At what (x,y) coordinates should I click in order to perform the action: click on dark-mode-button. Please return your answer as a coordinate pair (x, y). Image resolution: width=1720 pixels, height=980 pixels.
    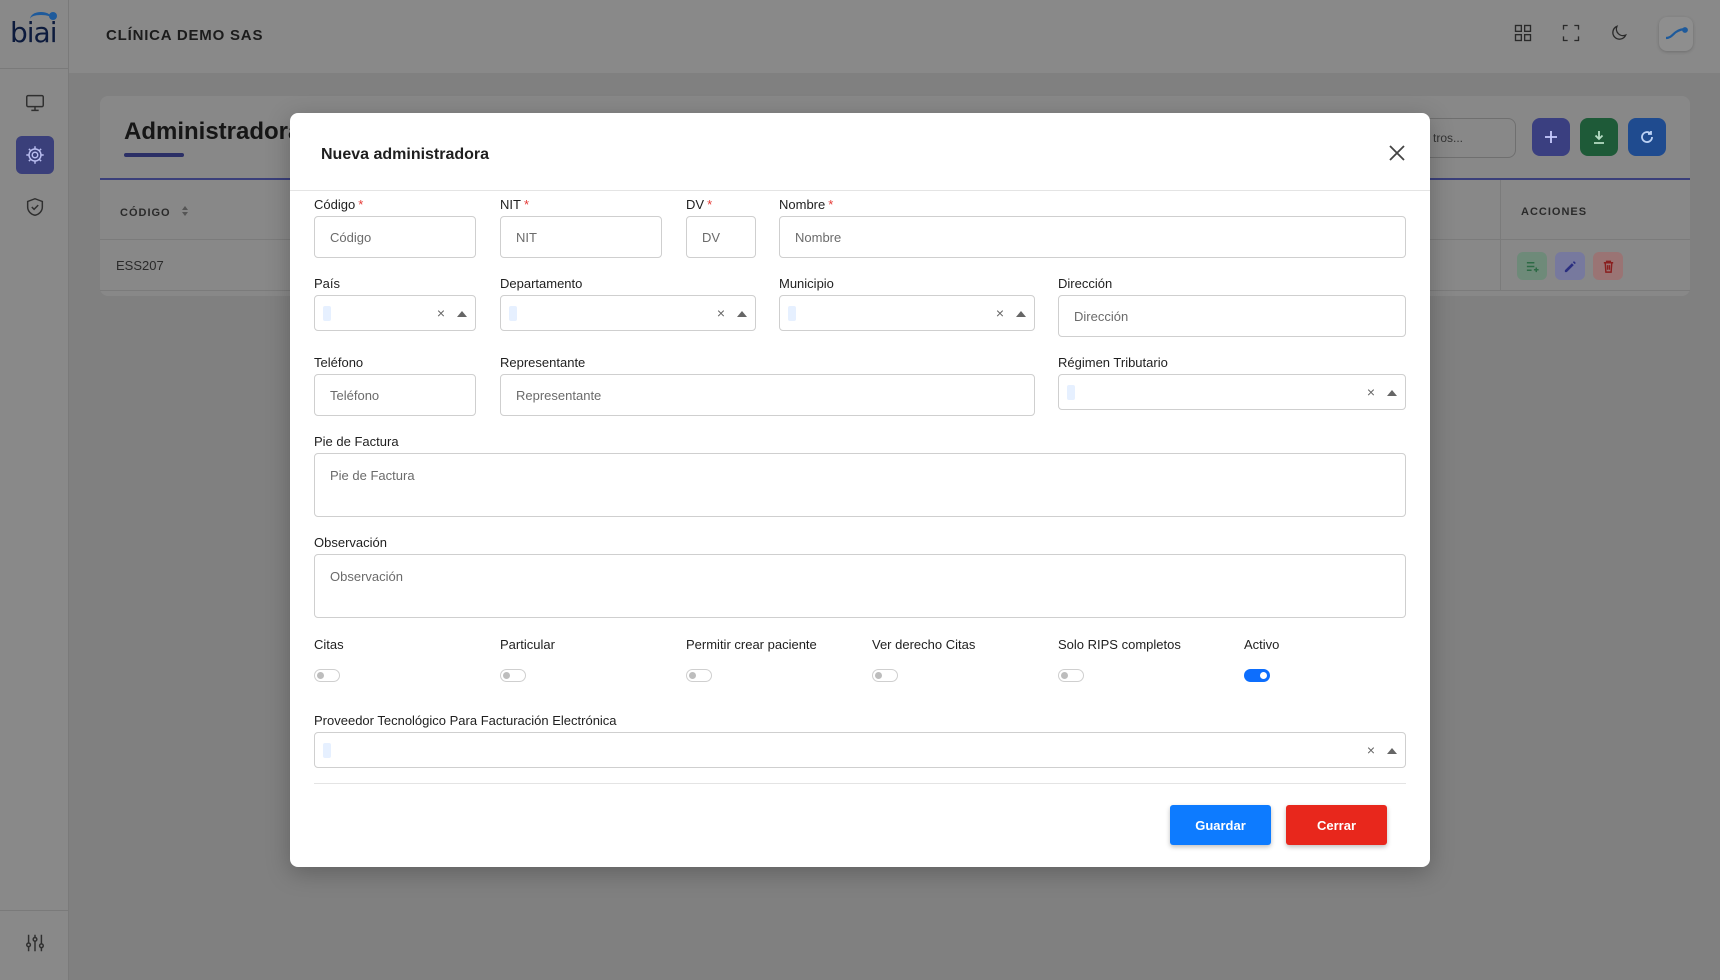
    Looking at the image, I should click on (1619, 33).